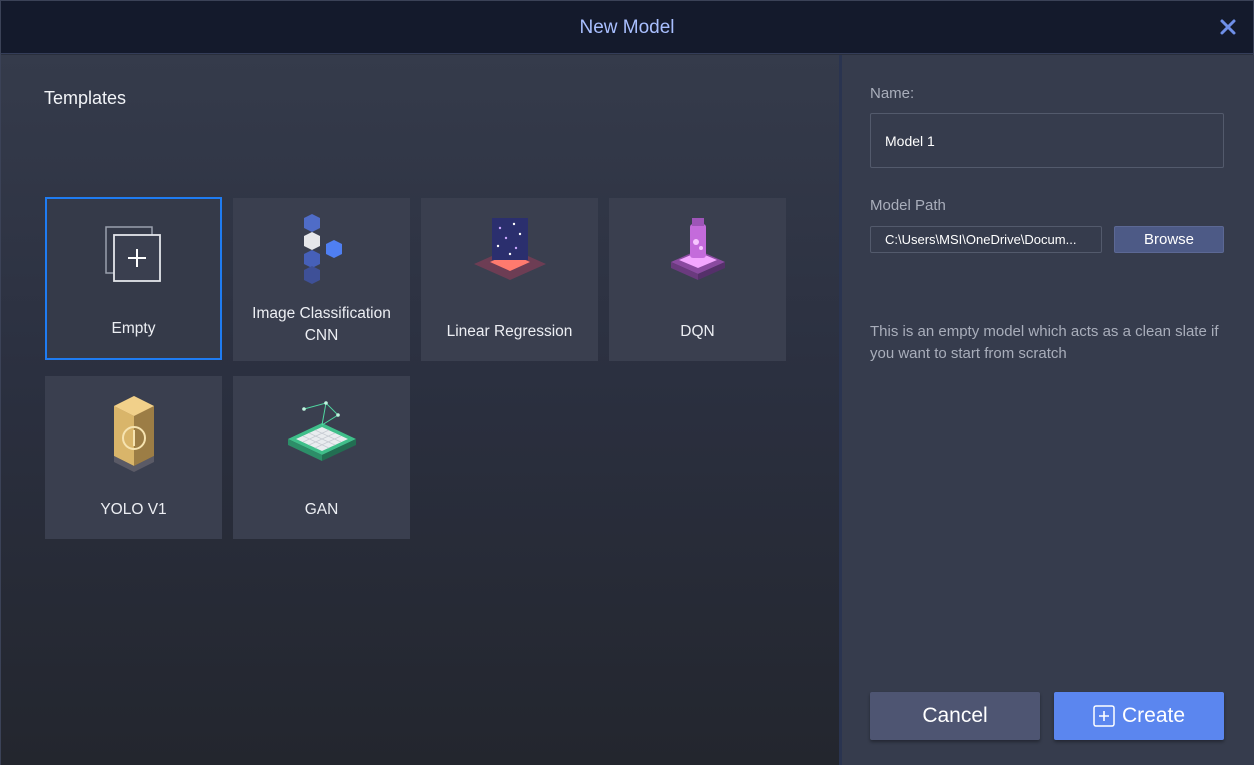 This screenshot has height=765, width=1254. Describe the element at coordinates (133, 509) in the screenshot. I see `template-label: YOLO V1` at that location.